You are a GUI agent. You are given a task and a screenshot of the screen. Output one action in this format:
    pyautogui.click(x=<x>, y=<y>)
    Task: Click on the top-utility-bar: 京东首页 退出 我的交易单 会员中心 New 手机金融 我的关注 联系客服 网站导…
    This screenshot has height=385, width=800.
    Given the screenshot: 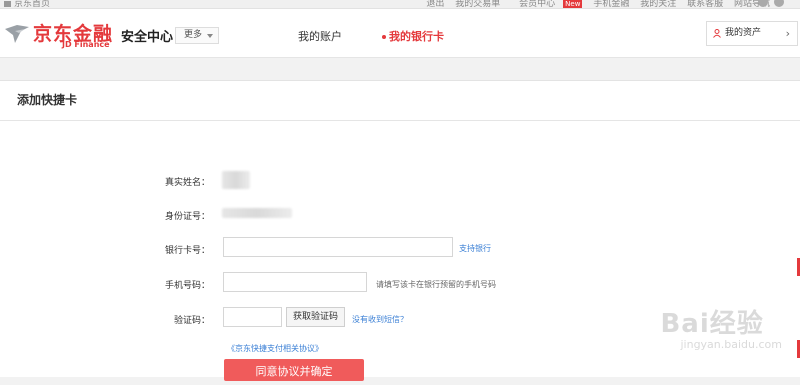 What is the action you would take?
    pyautogui.click(x=400, y=4)
    